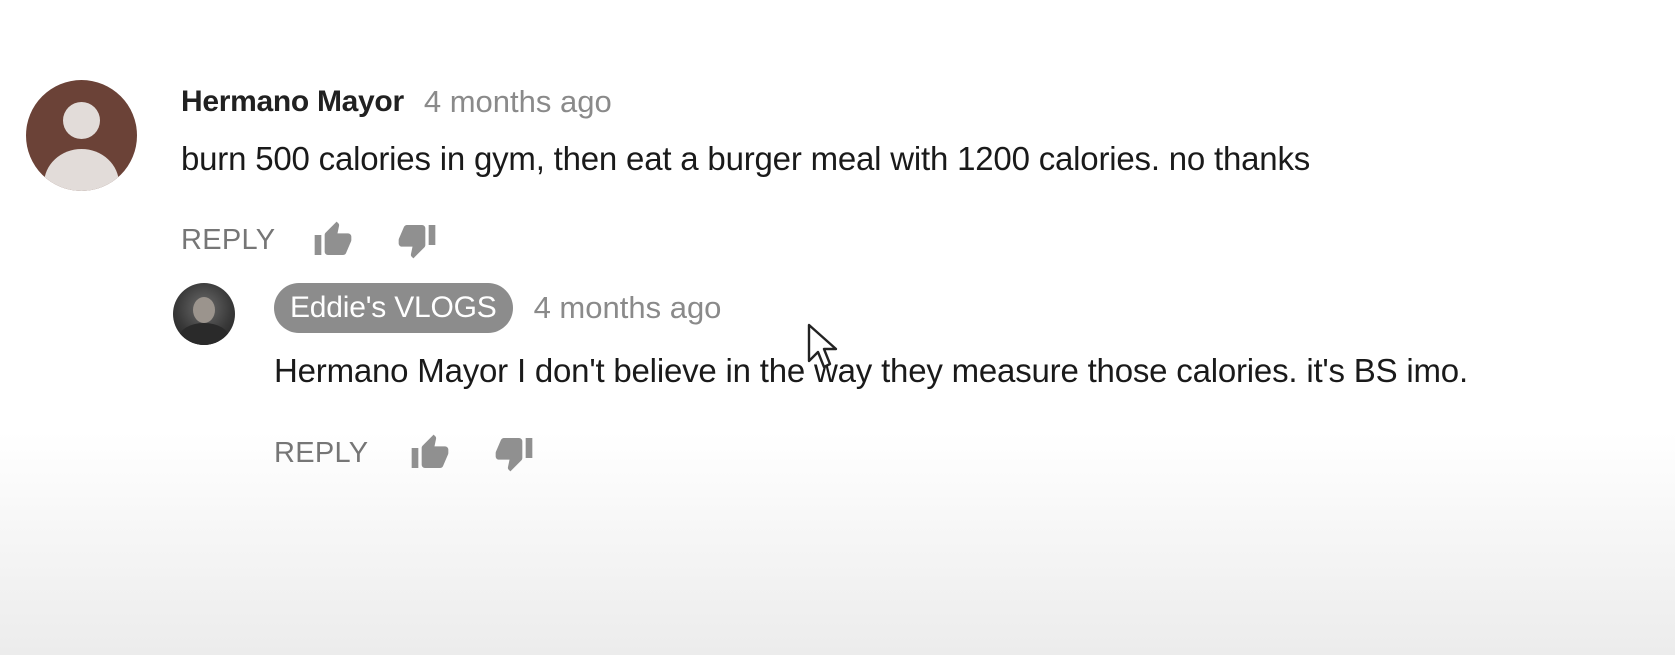 This screenshot has height=655, width=1675. What do you see at coordinates (944, 308) in the screenshot?
I see `reply-header: Eddie's VLOGS 4 months ago` at bounding box center [944, 308].